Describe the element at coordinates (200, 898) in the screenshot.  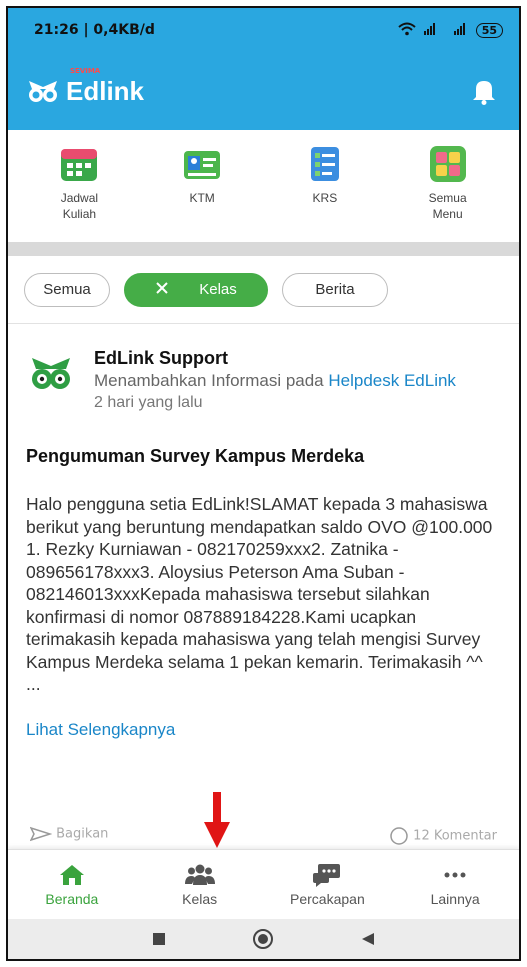
I see `nav-label: Kelas` at that location.